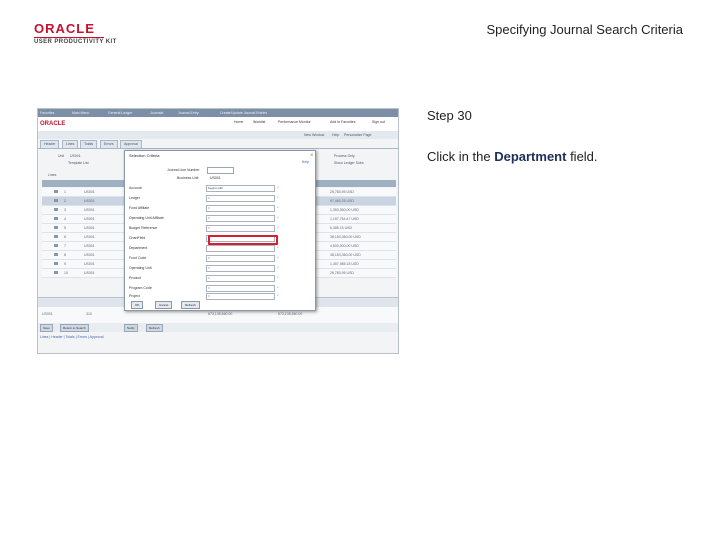 The width and height of the screenshot is (720, 540). I want to click on nav-performance: Performance Monitor, so click(294, 122).